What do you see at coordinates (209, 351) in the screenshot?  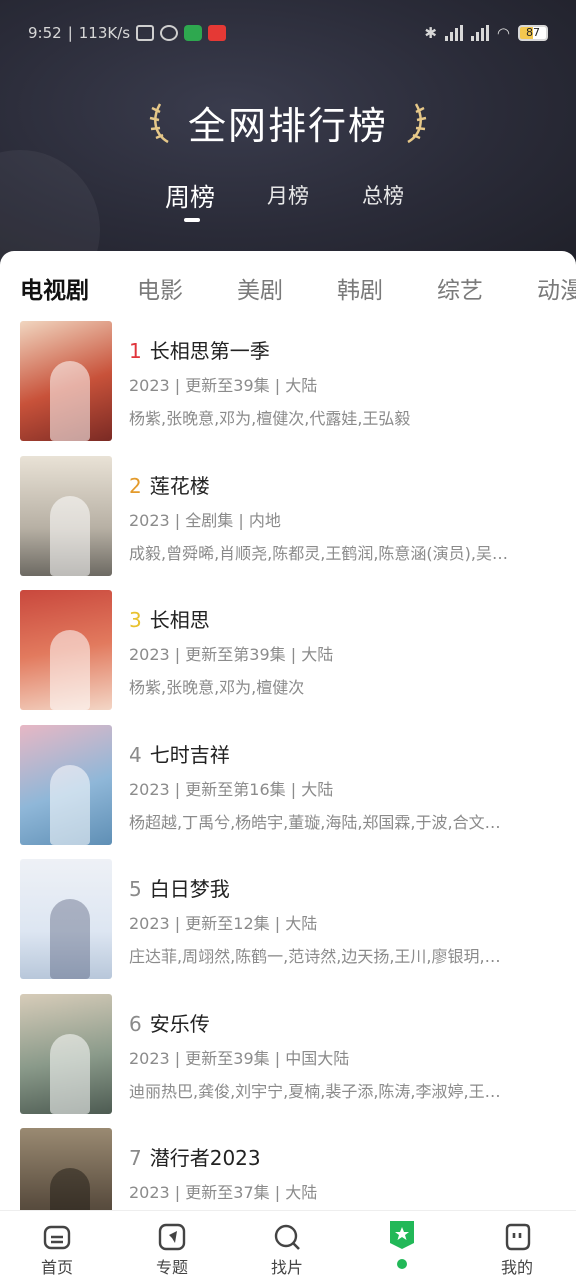 I see `item-title: 长相思第一季` at bounding box center [209, 351].